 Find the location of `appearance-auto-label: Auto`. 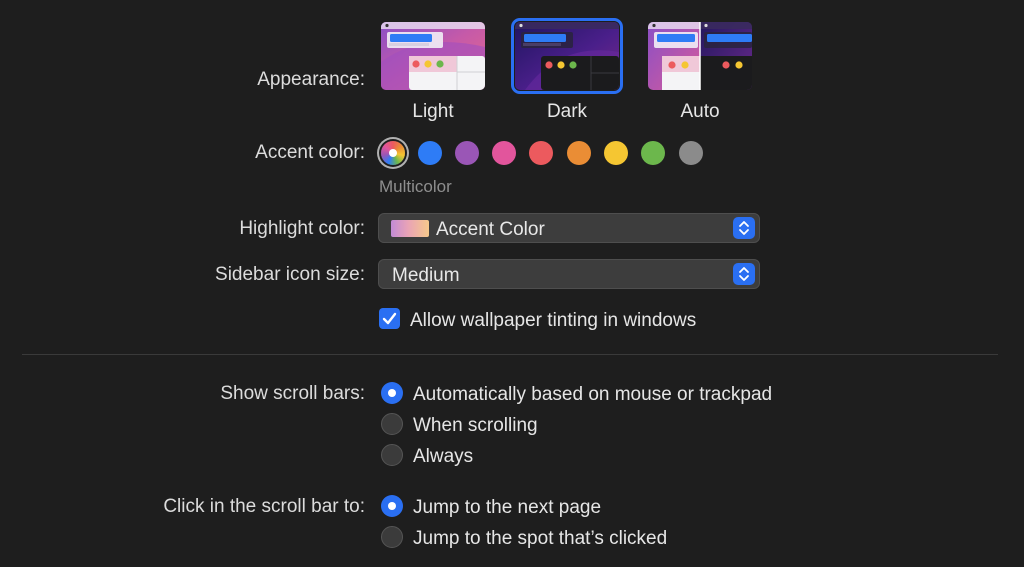

appearance-auto-label: Auto is located at coordinates (700, 111).